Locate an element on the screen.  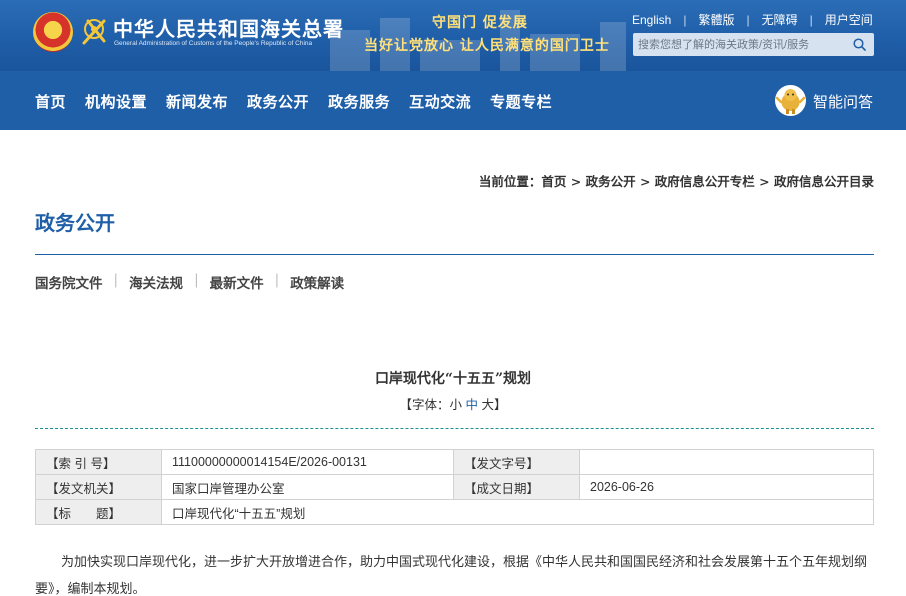
slogan-line-1: 守国门 促发展 is located at coordinates (480, 23).